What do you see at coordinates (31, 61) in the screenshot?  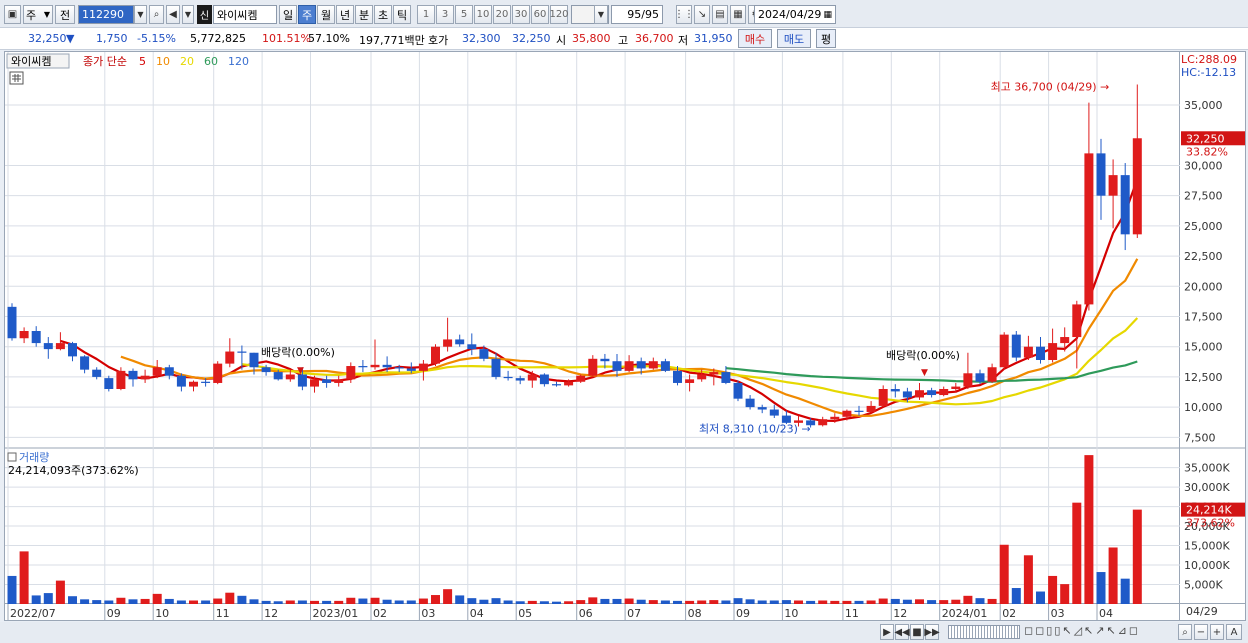 I see `legend-stock-name: 와이씨켐` at bounding box center [31, 61].